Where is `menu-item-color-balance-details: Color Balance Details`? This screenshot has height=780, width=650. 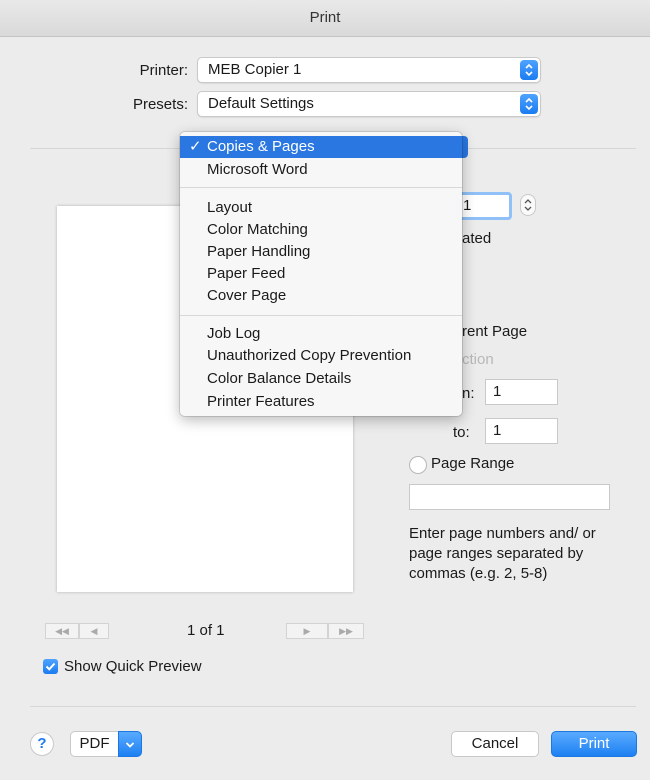
menu-item-color-balance-details: Color Balance Details is located at coordinates (321, 379).